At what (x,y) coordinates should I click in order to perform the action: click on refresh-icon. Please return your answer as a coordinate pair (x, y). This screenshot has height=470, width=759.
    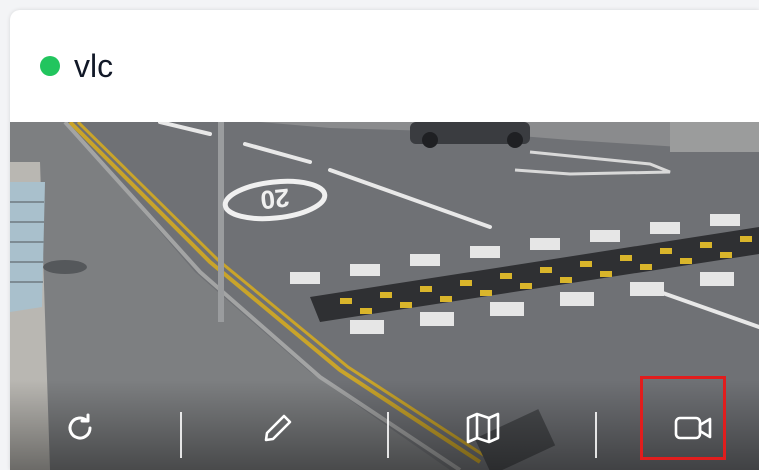
    Looking at the image, I should click on (80, 426).